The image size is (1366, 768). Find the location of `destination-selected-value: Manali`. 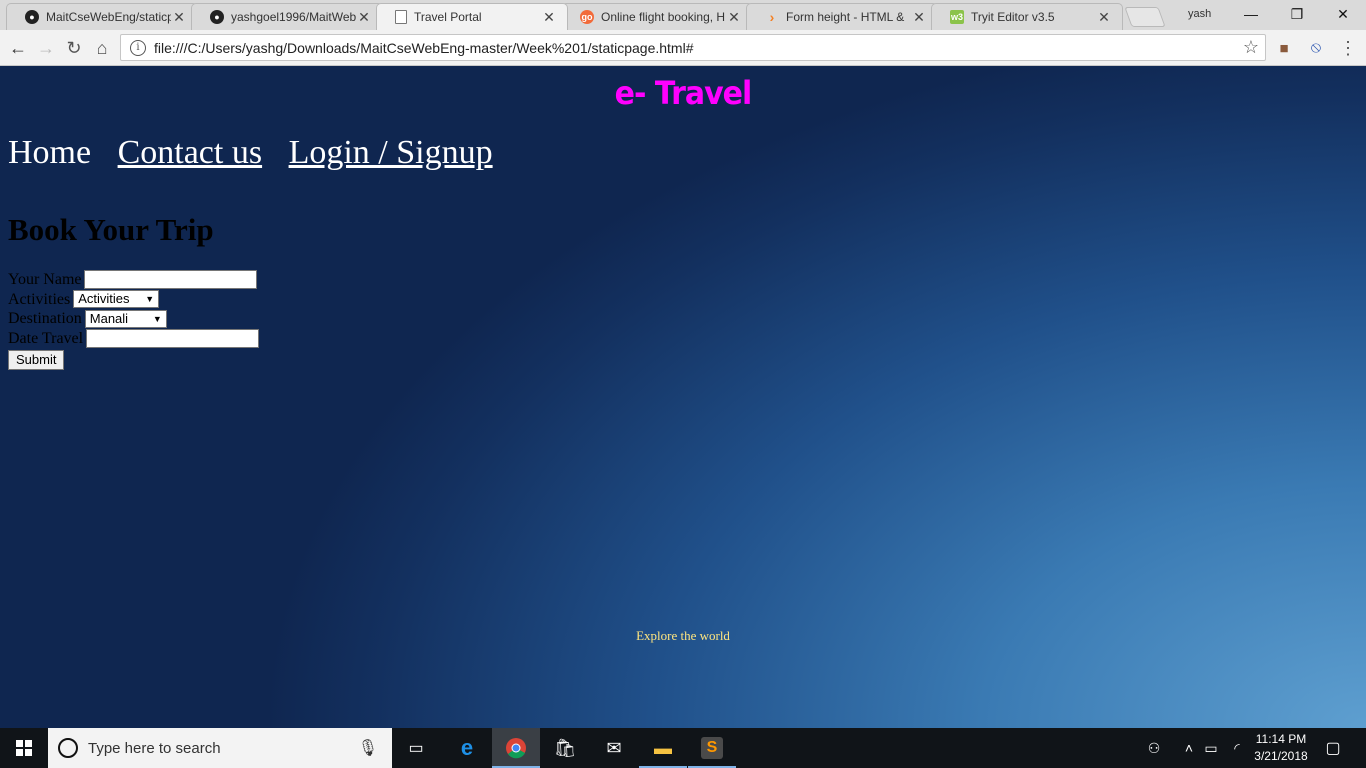

destination-selected-value: Manali is located at coordinates (109, 318).